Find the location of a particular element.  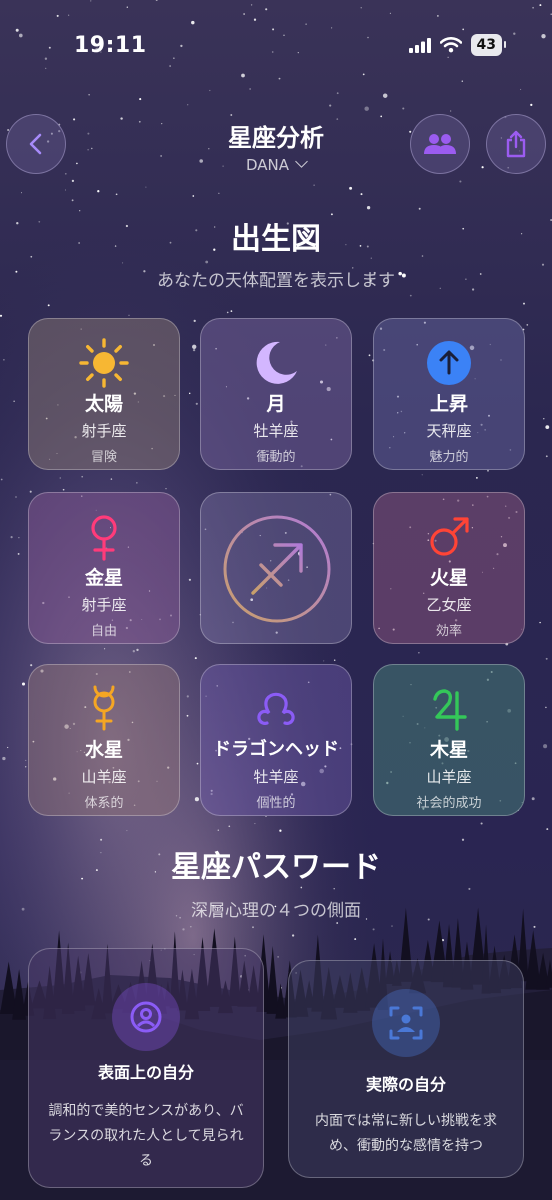

wifi-icon is located at coordinates (450, 45).